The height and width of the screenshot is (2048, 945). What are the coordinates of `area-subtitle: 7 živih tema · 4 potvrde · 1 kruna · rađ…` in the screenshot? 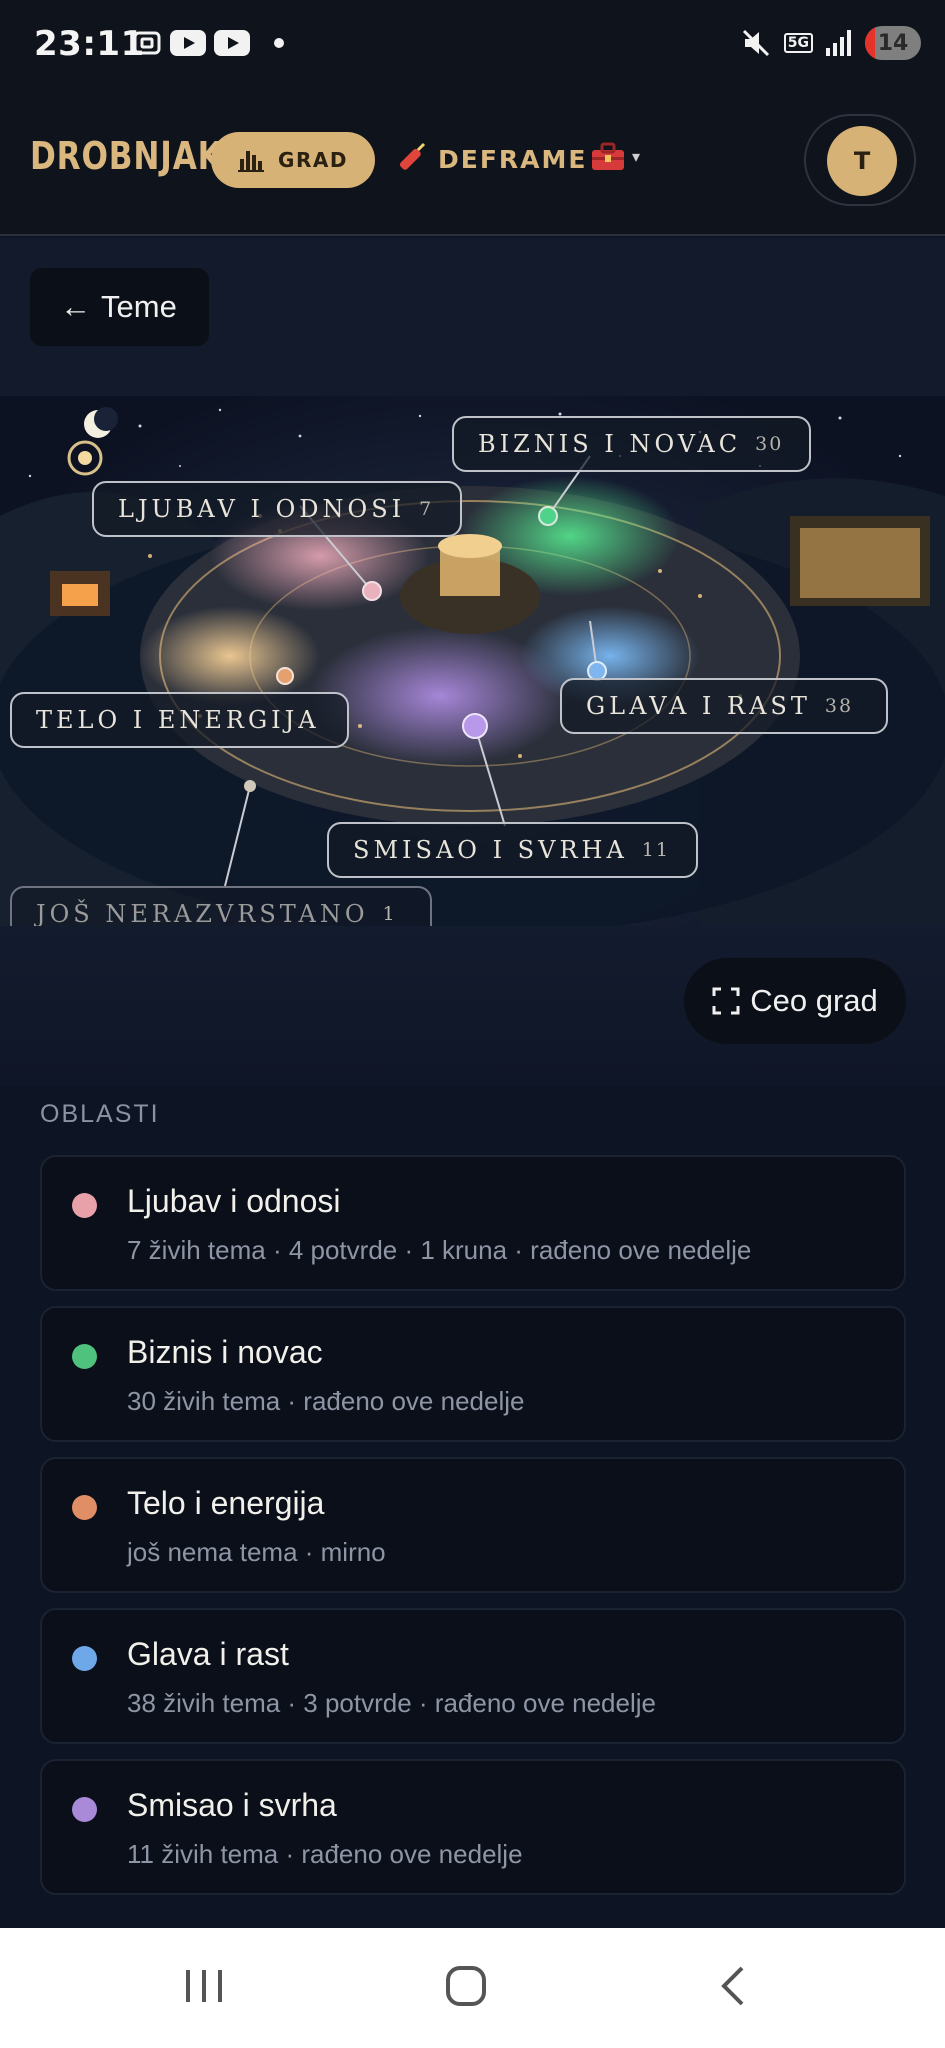 It's located at (439, 1250).